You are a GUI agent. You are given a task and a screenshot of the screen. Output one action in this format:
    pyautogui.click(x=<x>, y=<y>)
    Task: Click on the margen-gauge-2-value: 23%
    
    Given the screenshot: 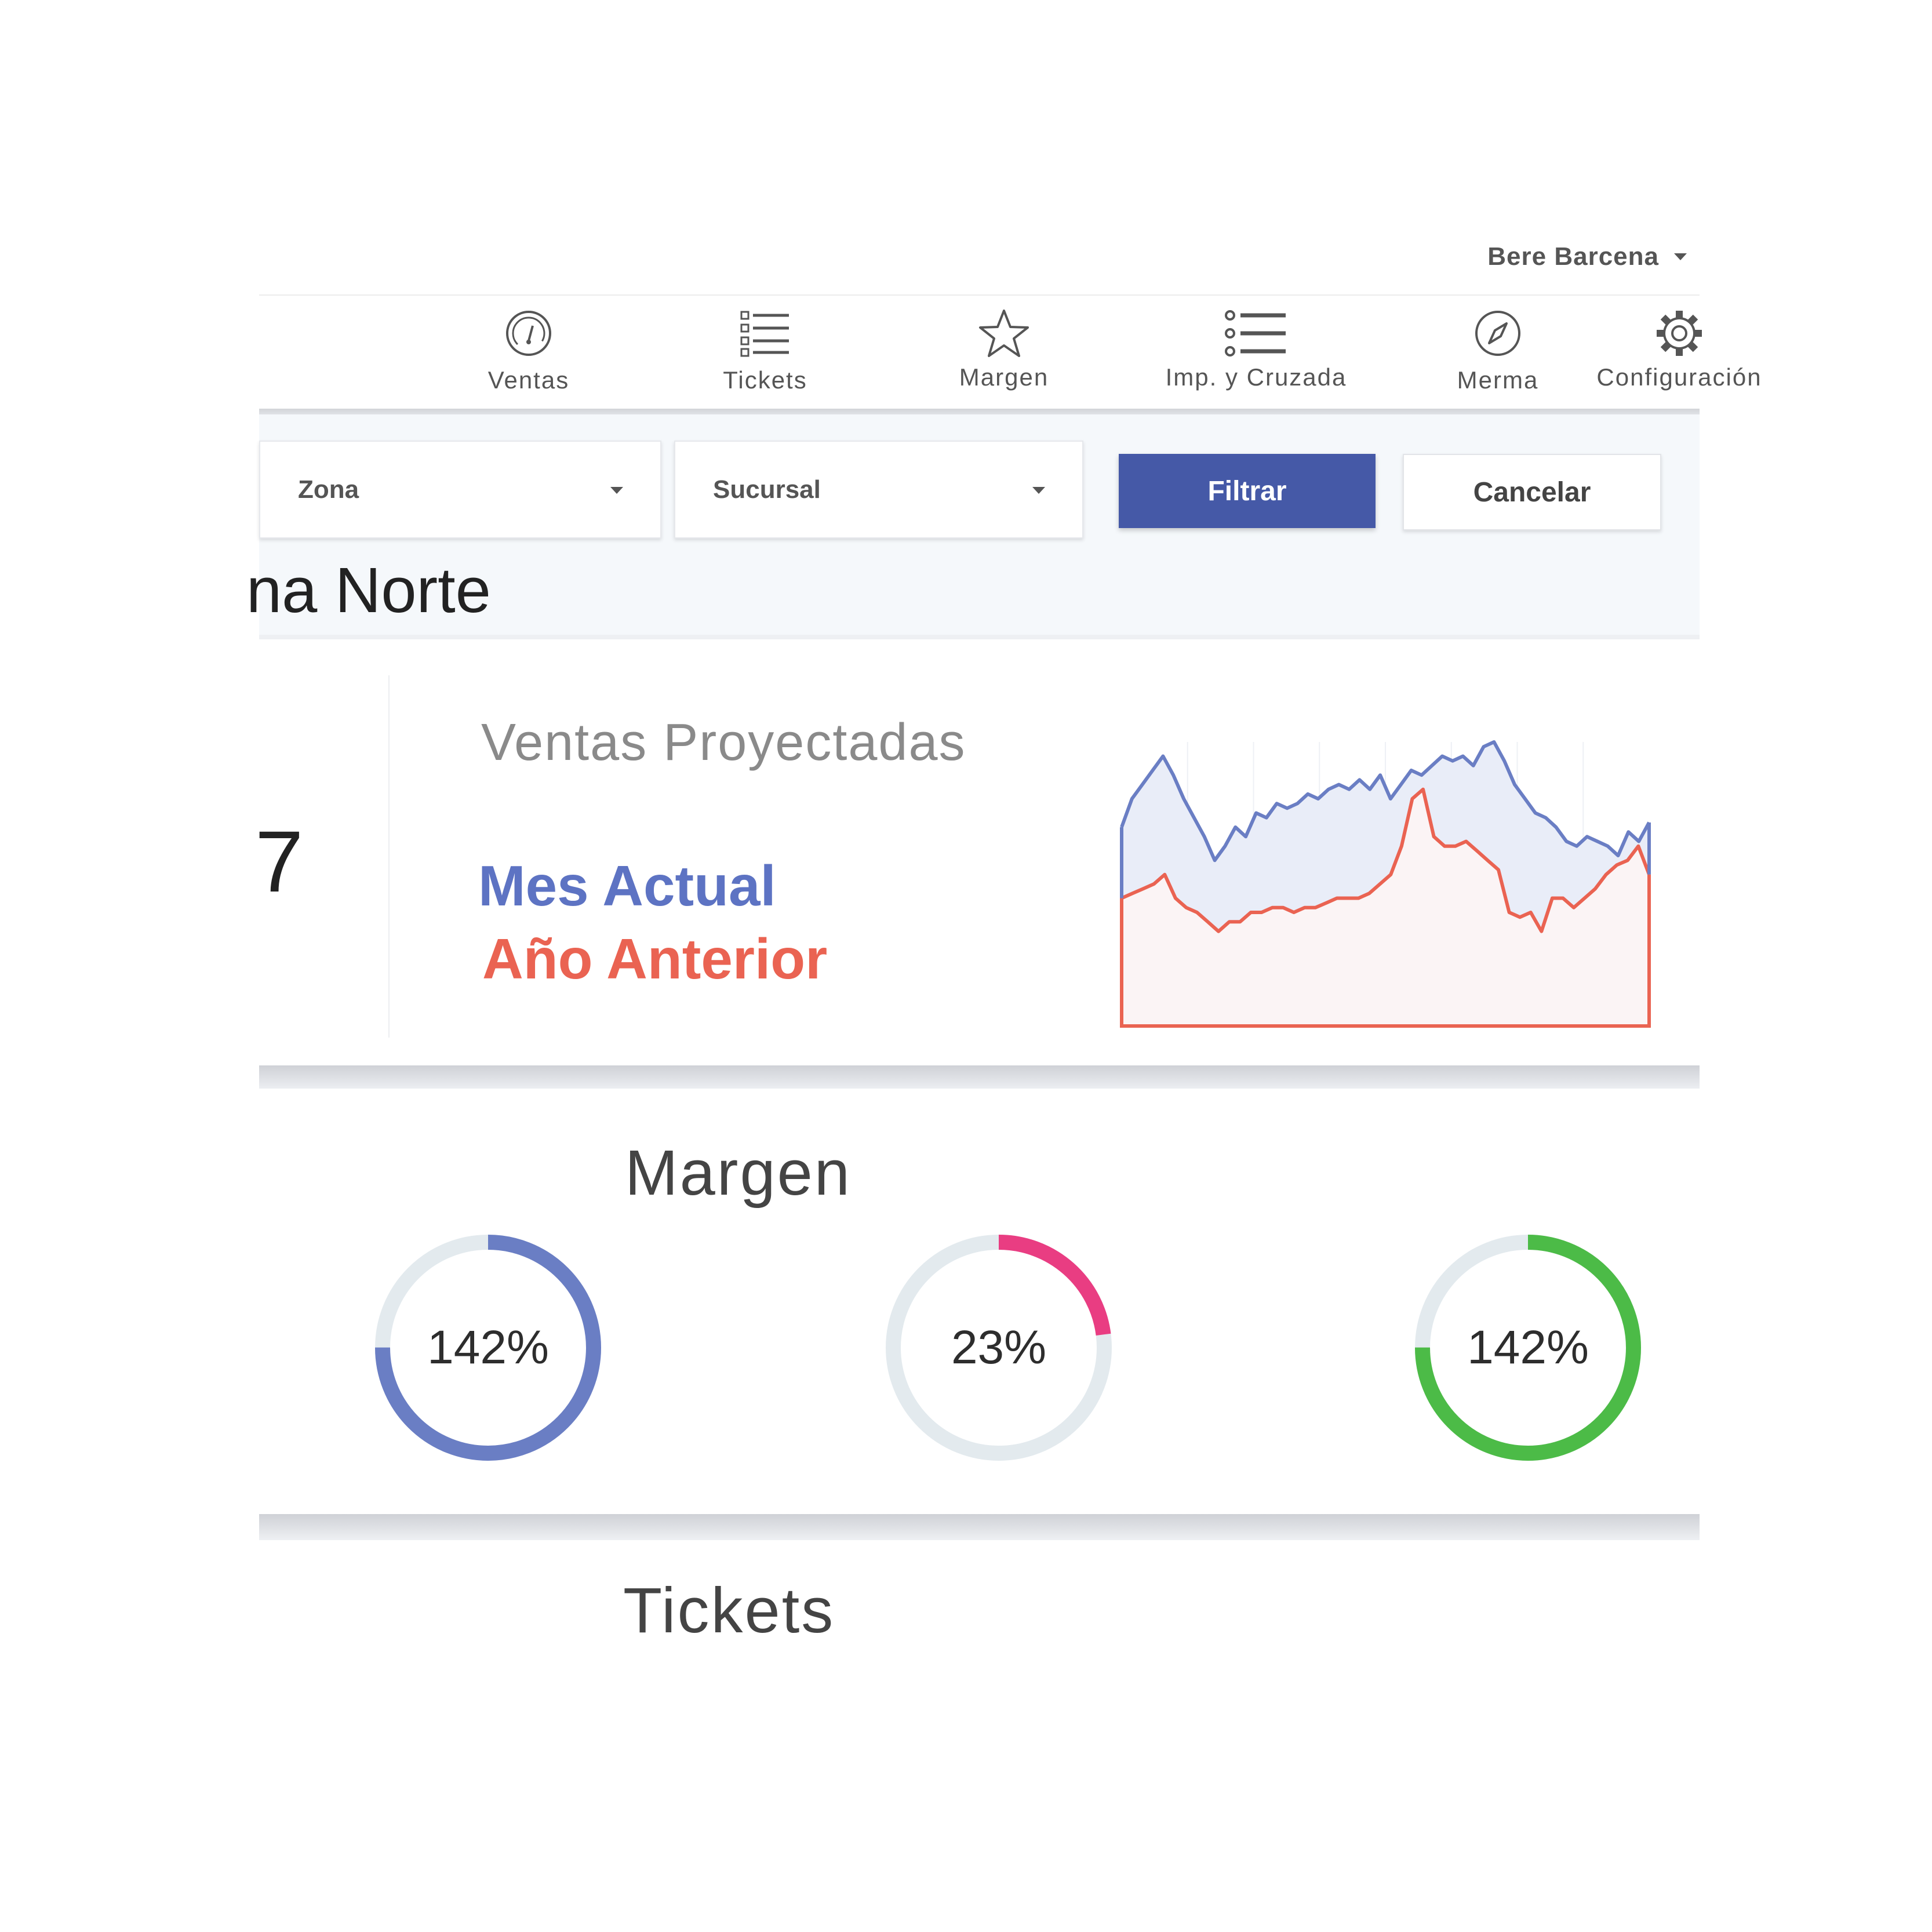 What is the action you would take?
    pyautogui.click(x=999, y=1347)
    